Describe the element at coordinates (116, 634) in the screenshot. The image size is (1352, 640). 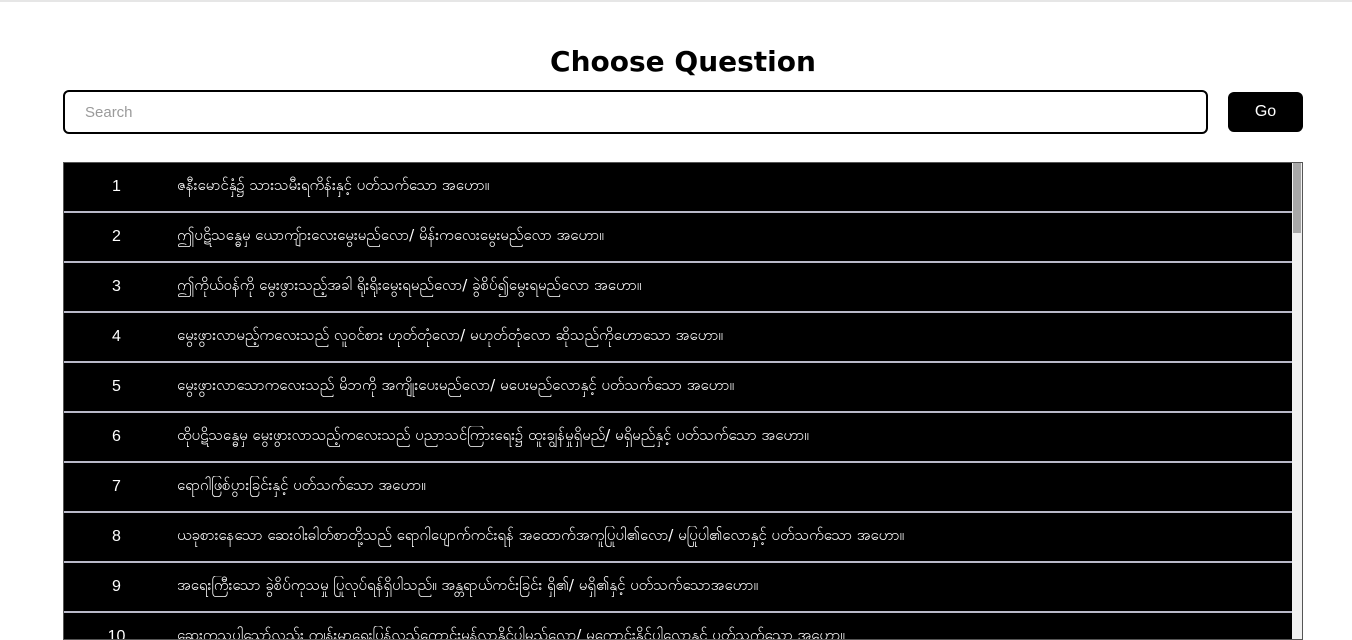
I see `question-number: 10` at that location.